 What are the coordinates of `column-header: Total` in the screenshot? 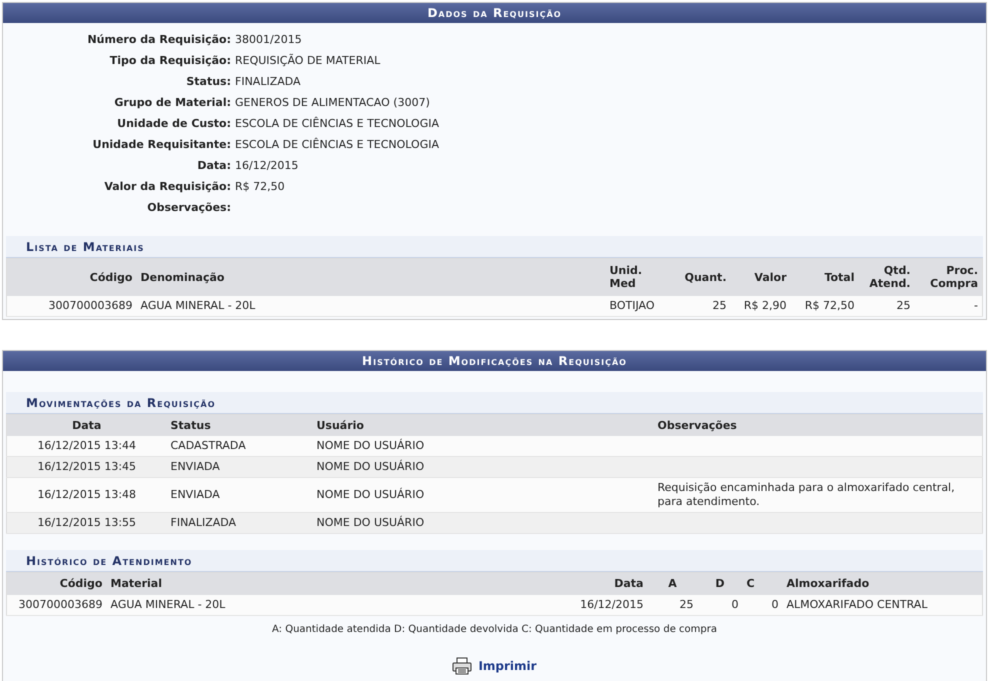 It's located at (824, 277).